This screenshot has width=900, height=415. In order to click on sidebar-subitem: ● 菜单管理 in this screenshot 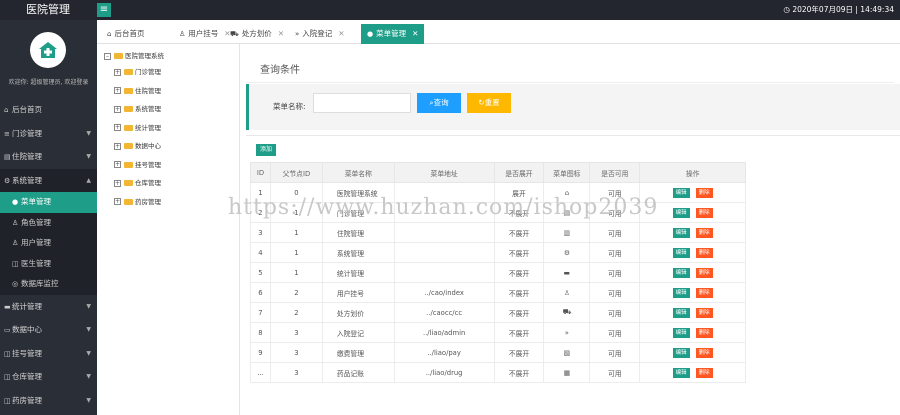, I will do `click(48, 202)`.